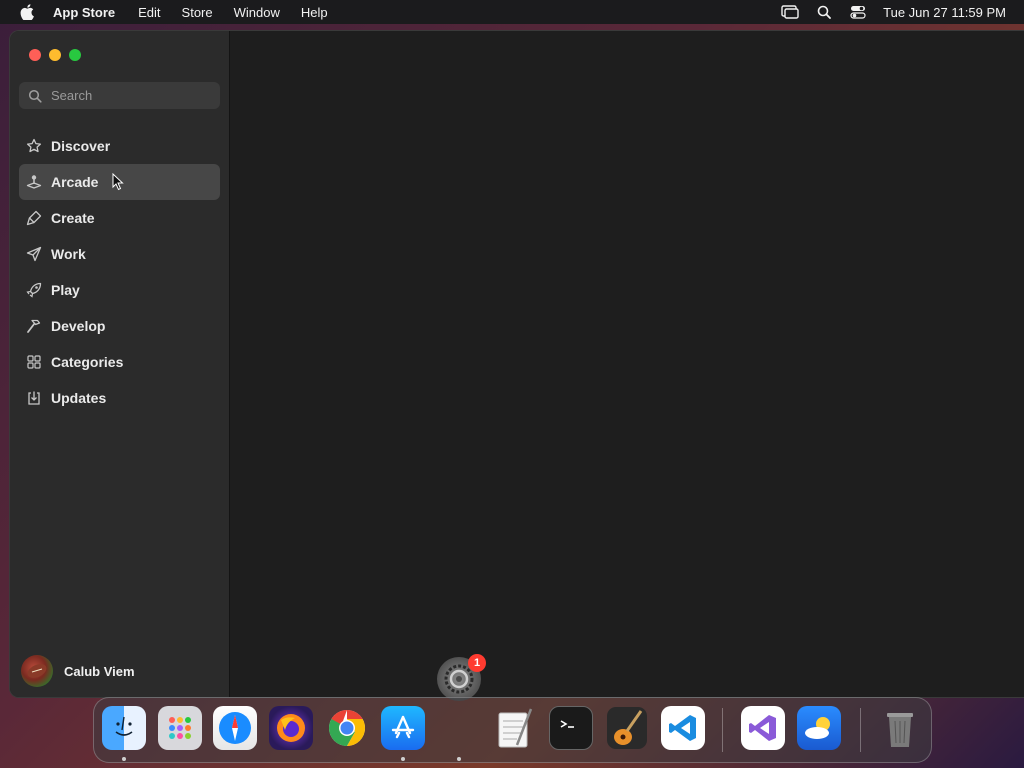 This screenshot has height=768, width=1024. What do you see at coordinates (197, 12) in the screenshot?
I see `menu-store: Store` at bounding box center [197, 12].